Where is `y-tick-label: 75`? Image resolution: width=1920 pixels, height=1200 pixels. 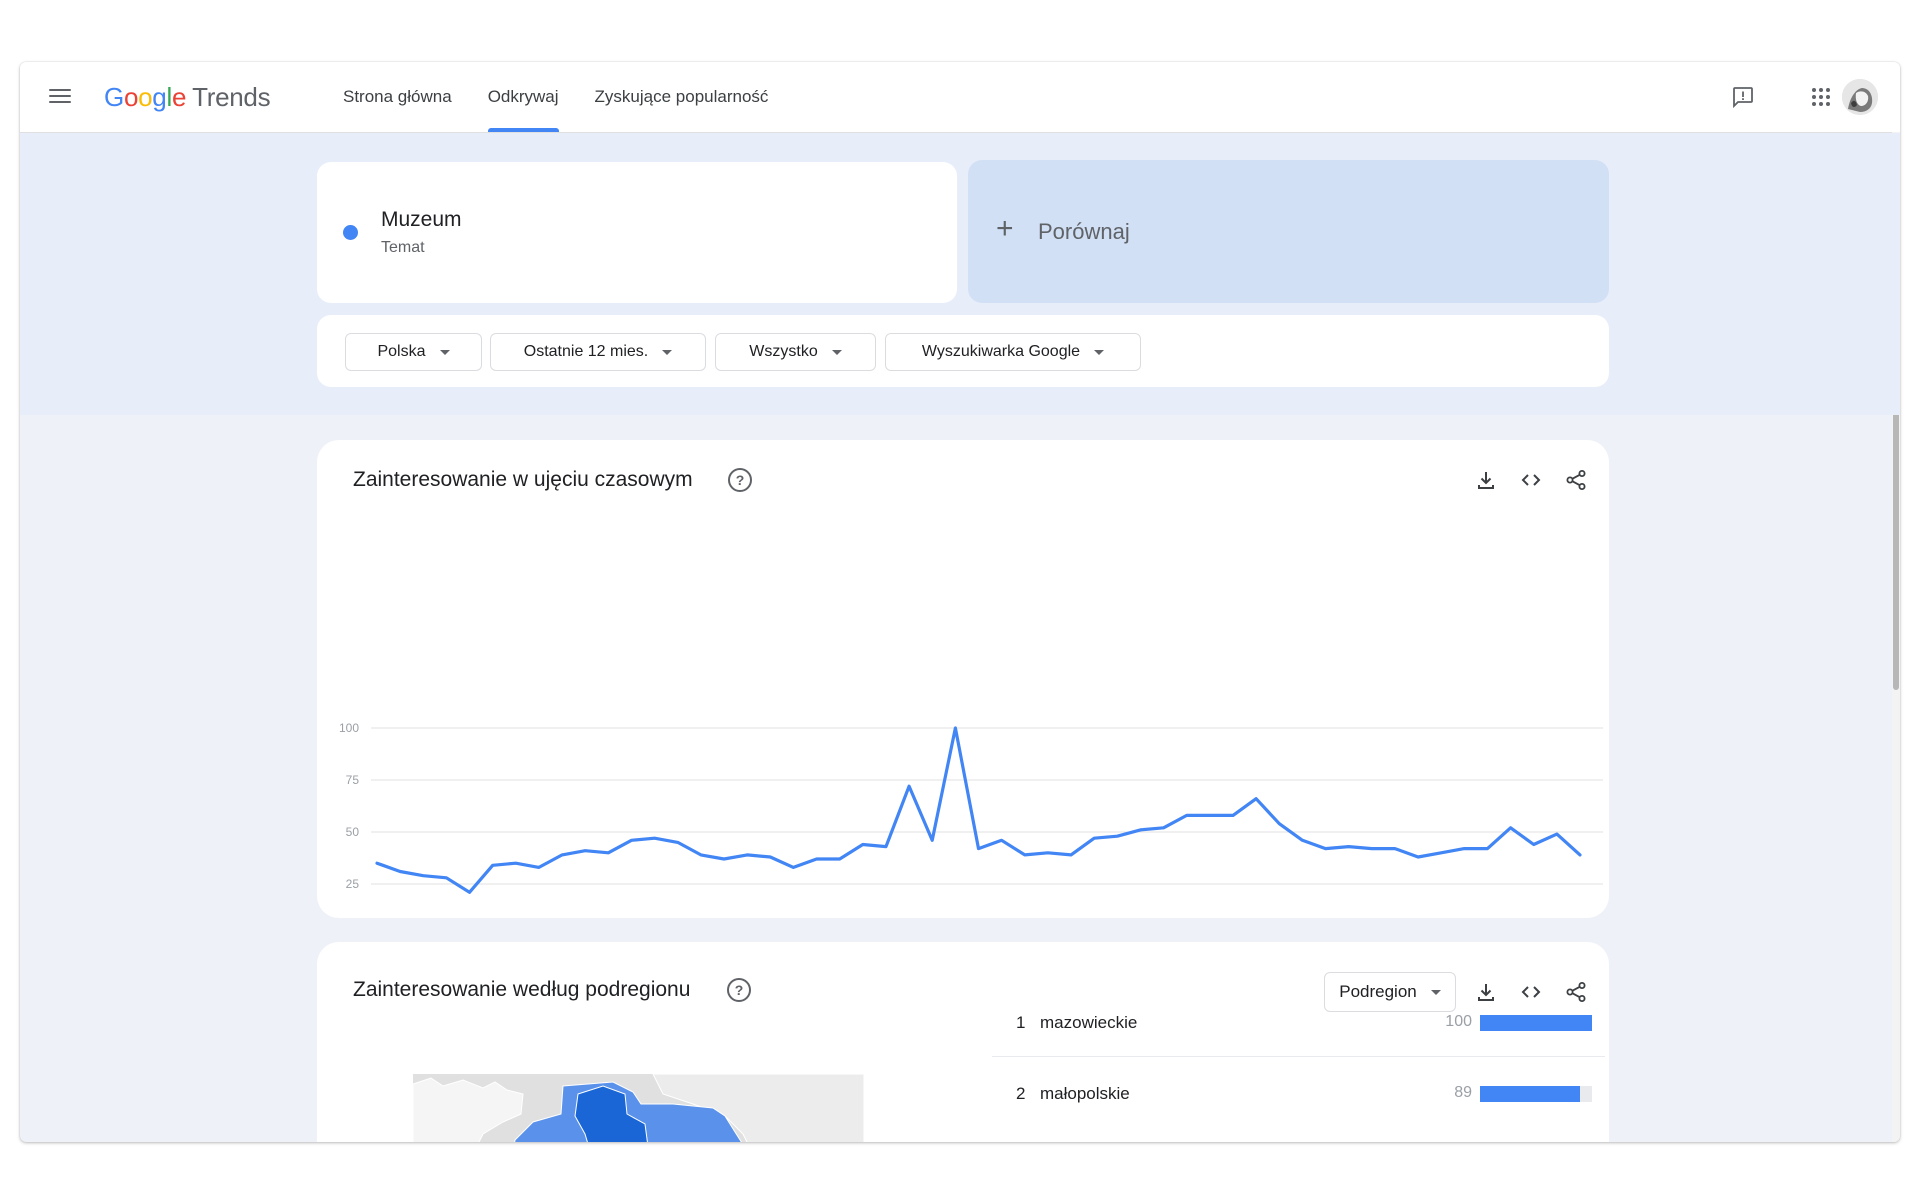 y-tick-label: 75 is located at coordinates (353, 780).